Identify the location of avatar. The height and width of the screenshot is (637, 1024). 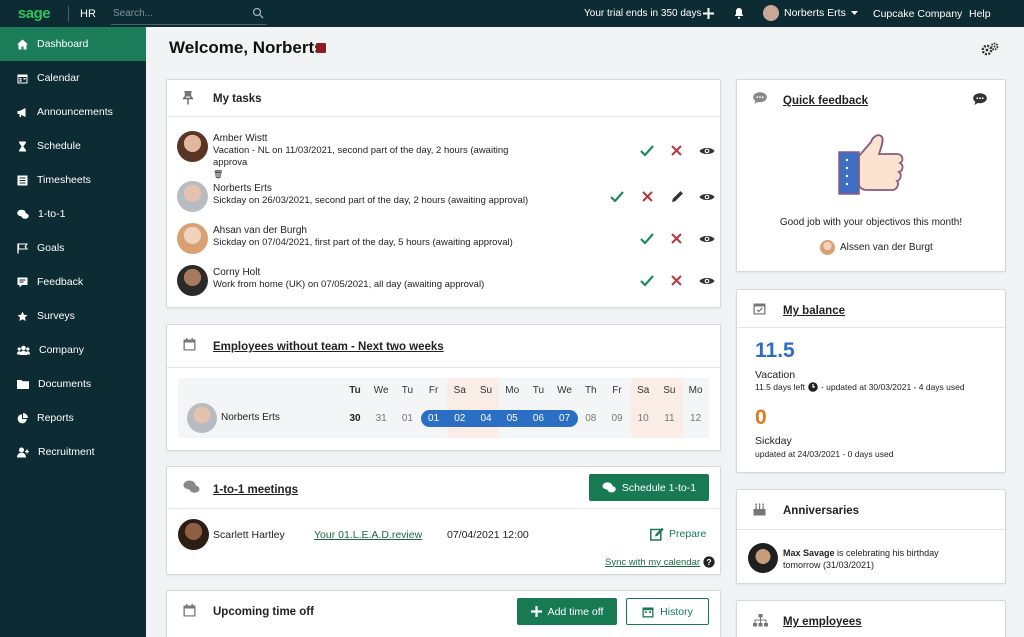
(771, 13).